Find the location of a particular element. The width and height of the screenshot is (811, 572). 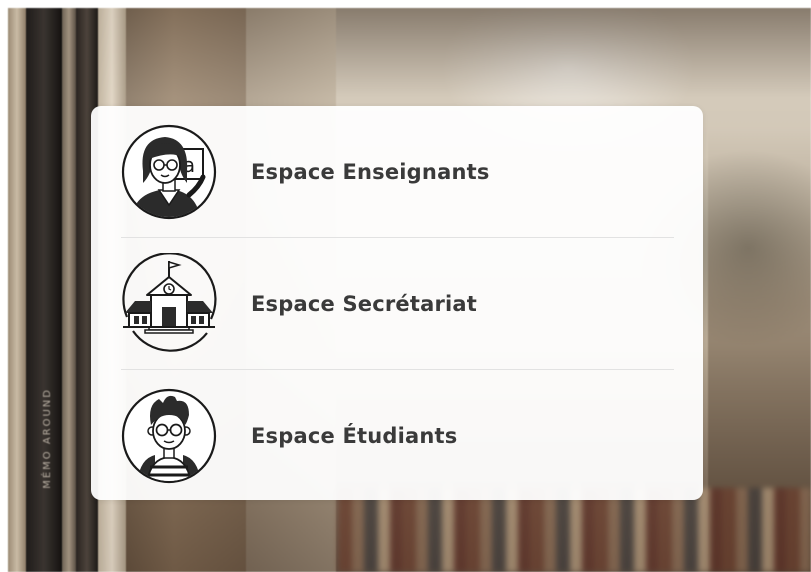

menu-item-label: Espace Enseignants is located at coordinates (370, 171).